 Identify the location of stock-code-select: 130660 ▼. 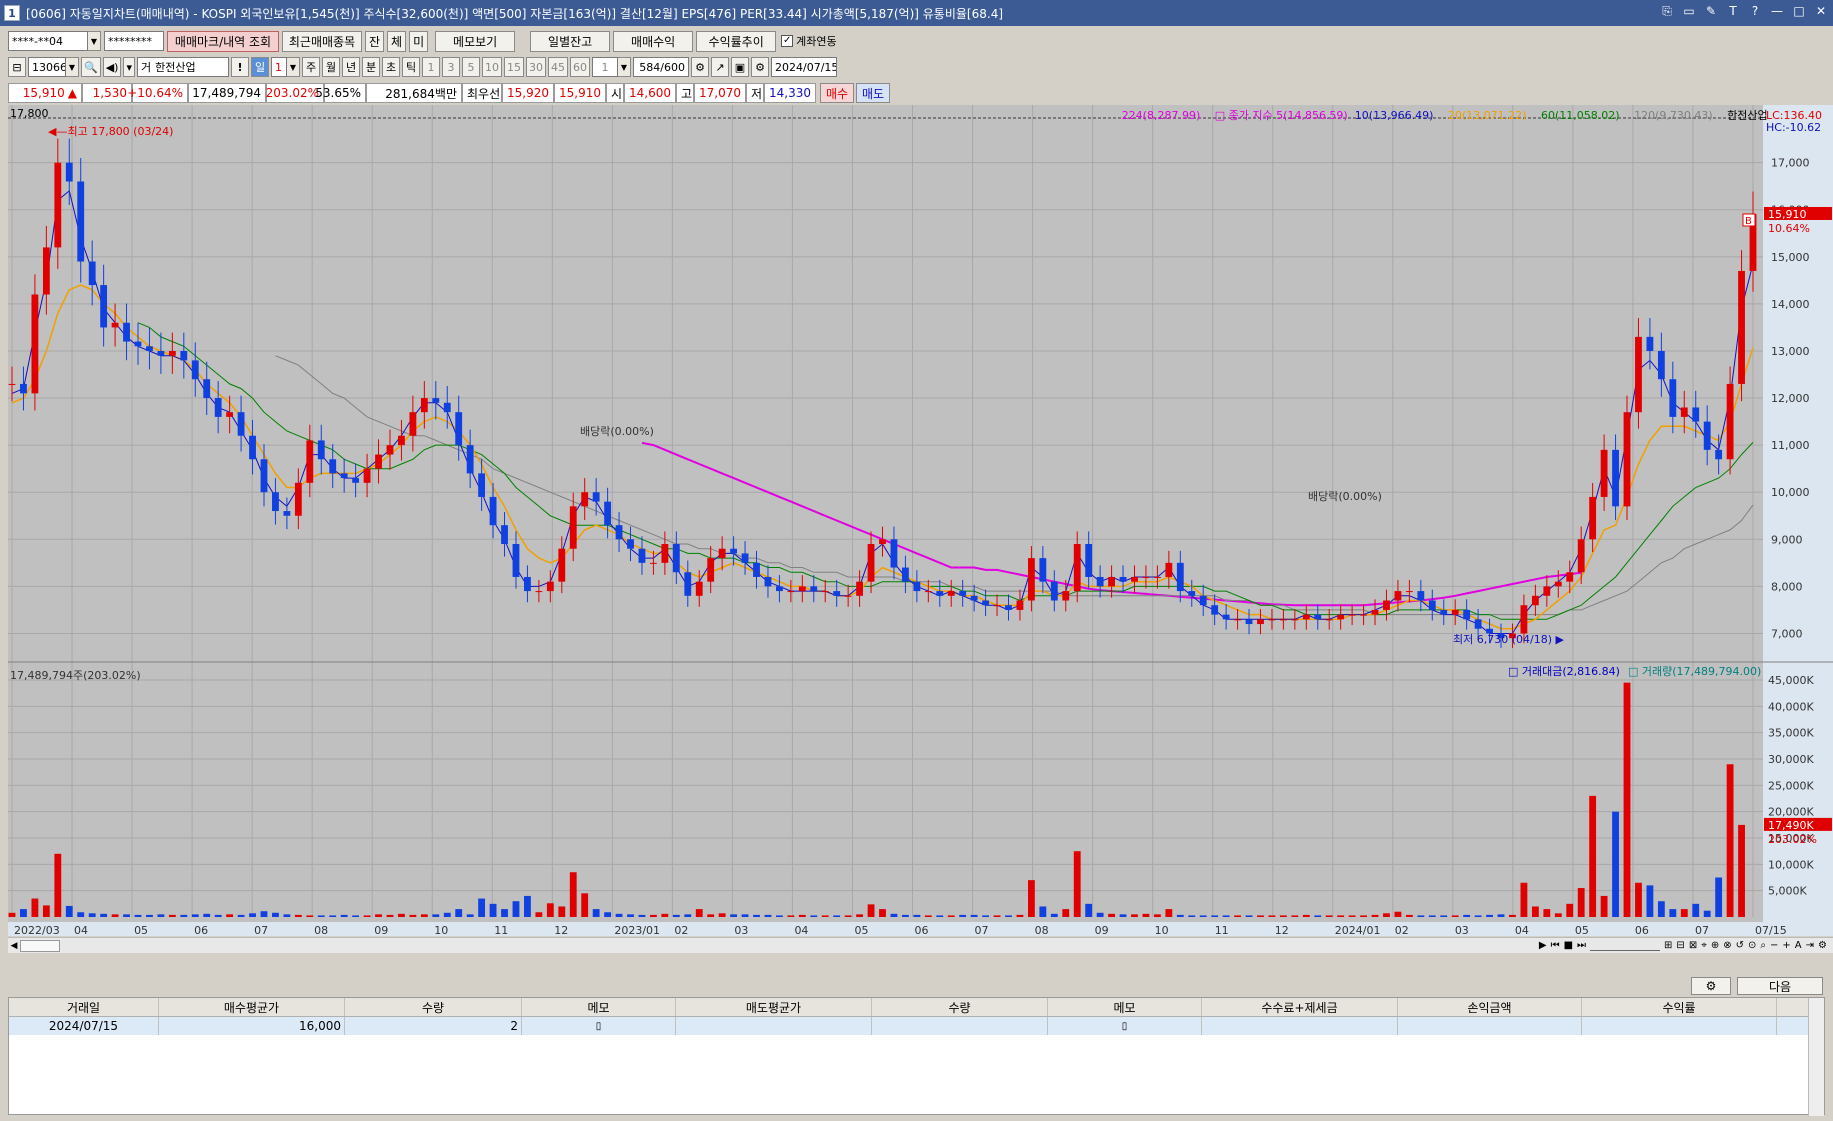
(53, 67).